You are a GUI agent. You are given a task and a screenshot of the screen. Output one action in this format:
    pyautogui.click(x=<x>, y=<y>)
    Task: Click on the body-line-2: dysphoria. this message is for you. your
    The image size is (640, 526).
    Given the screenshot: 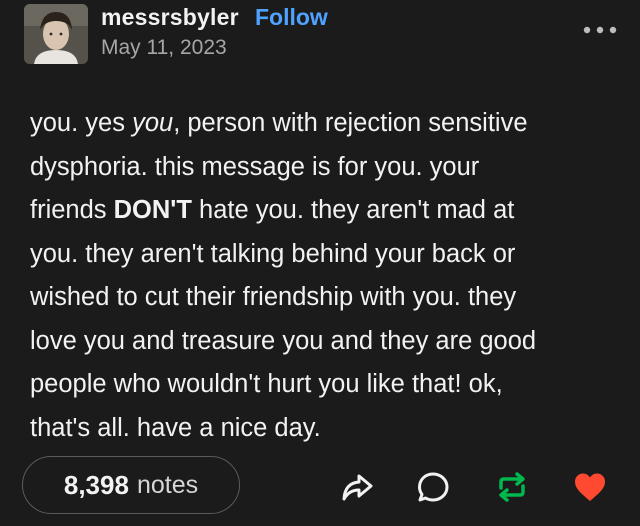 What is the action you would take?
    pyautogui.click(x=255, y=166)
    